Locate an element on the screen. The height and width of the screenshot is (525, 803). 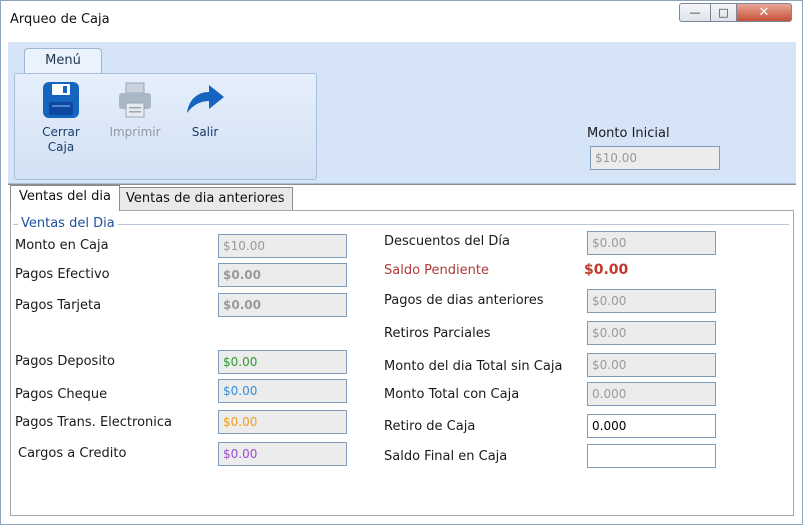
tab-ventas-dia-anteriores: Ventas de dia anteriores is located at coordinates (205, 199).